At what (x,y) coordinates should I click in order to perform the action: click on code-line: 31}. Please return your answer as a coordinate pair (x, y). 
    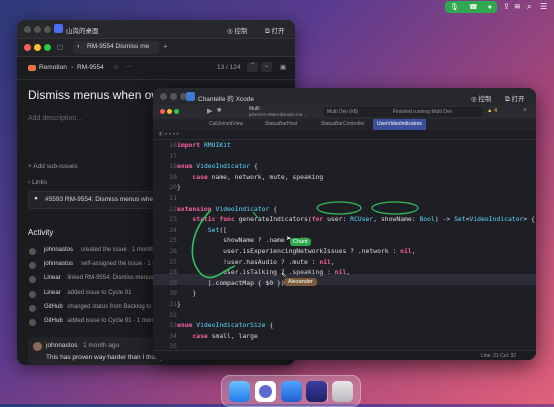
    Looking at the image, I should click on (344, 304).